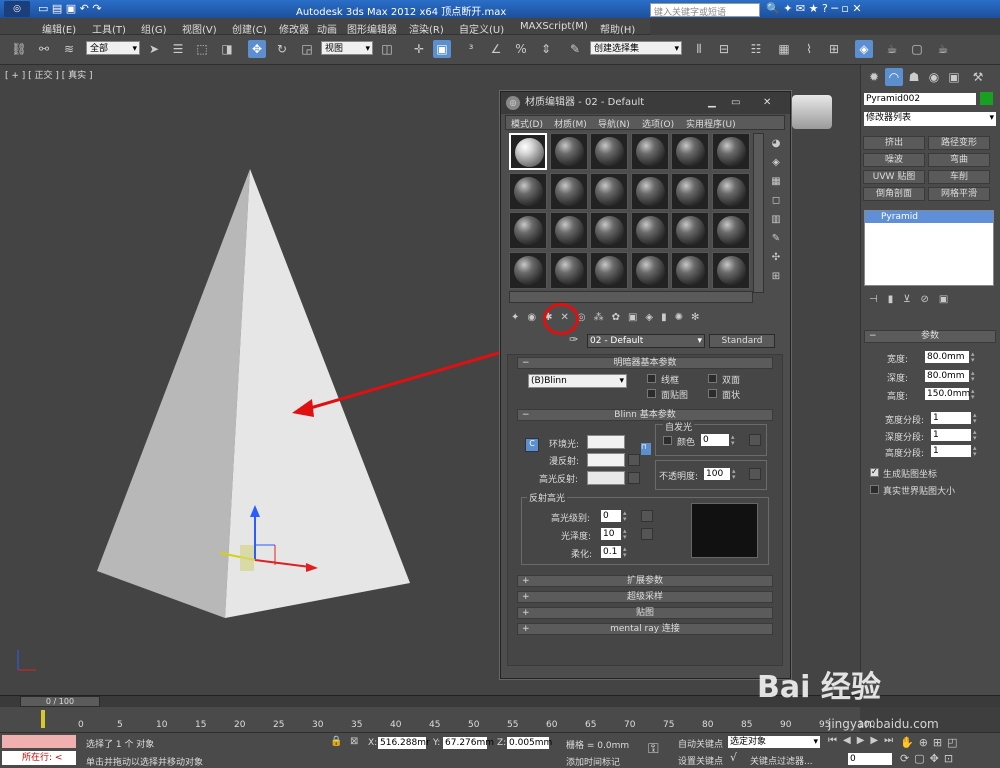  What do you see at coordinates (894, 143) in the screenshot?
I see `modifier-button-extrude: 挤出` at bounding box center [894, 143].